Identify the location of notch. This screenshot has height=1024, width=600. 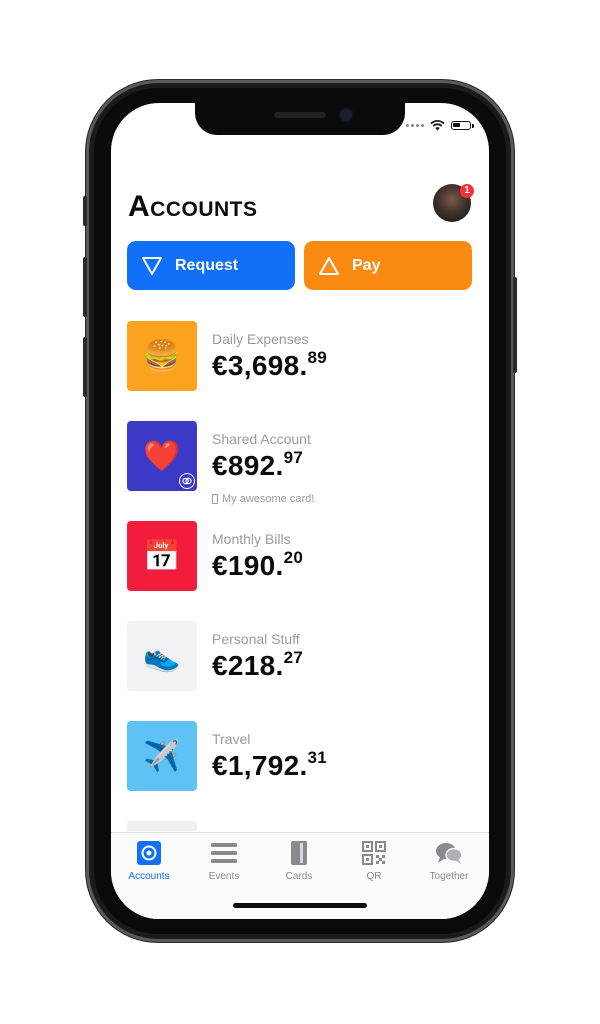
(300, 119).